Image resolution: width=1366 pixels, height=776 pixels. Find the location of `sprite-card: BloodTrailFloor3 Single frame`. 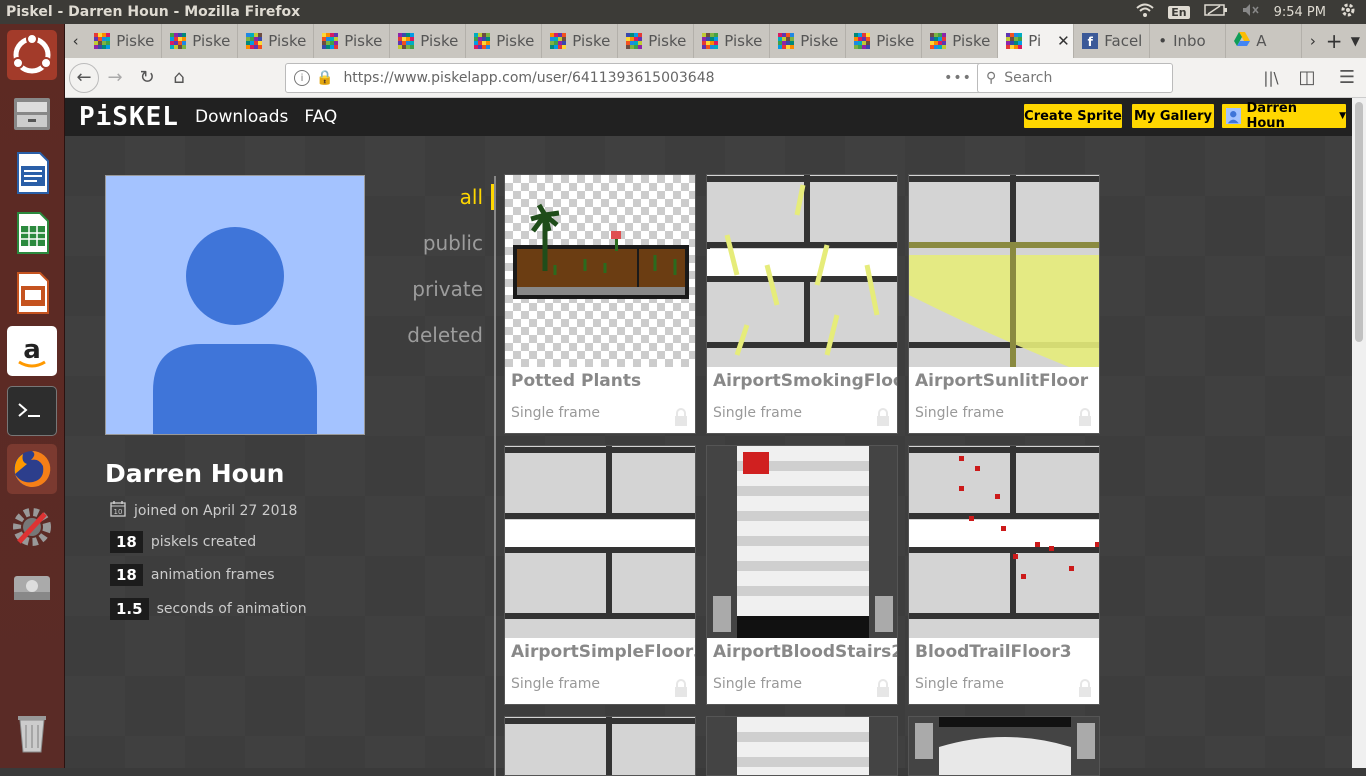

sprite-card: BloodTrailFloor3 Single frame is located at coordinates (1004, 575).